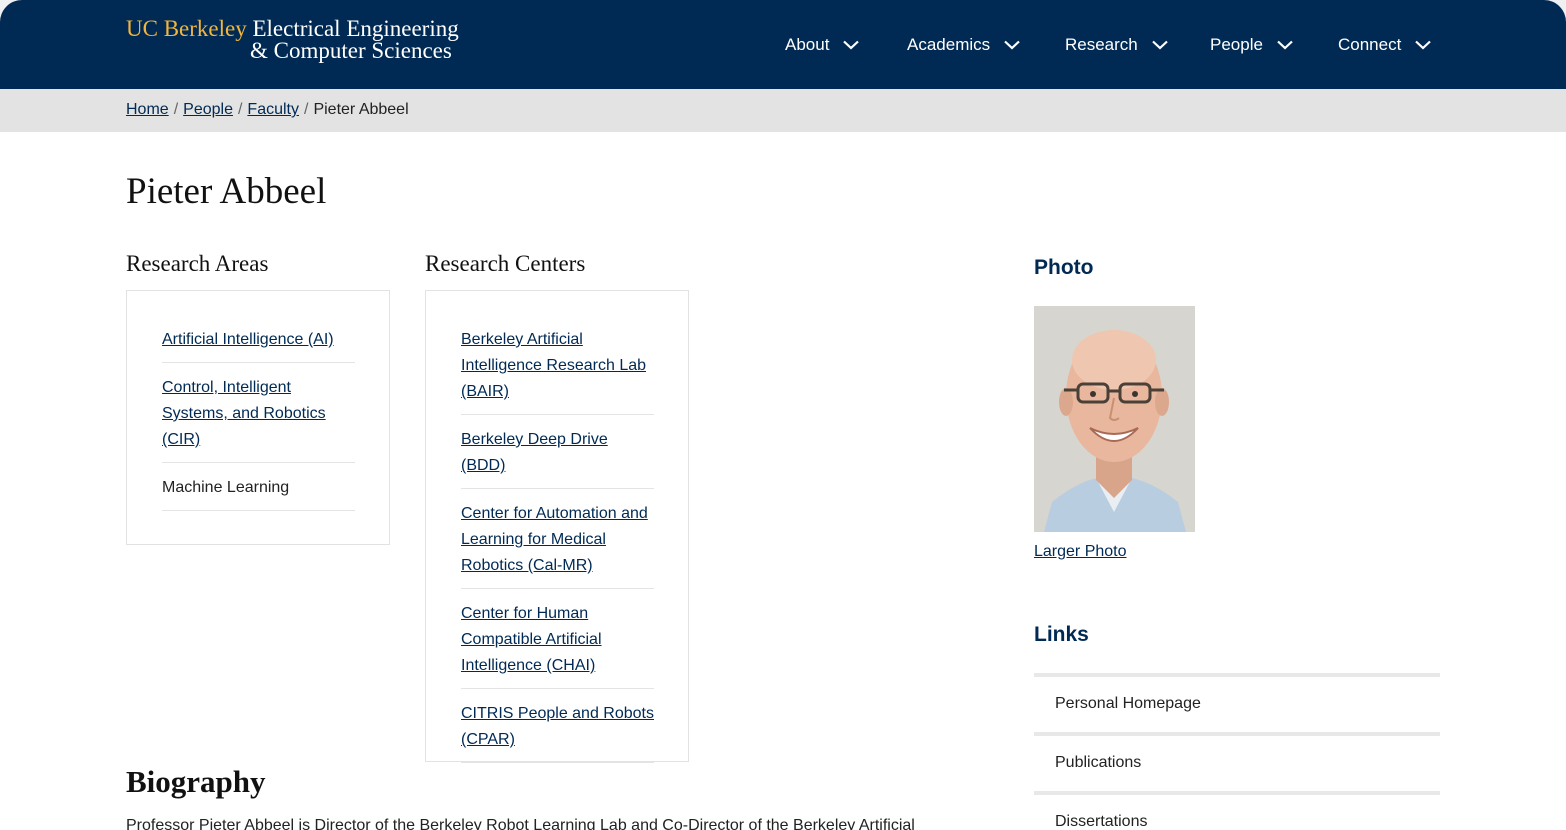 This screenshot has width=1566, height=830. I want to click on link-dissertations: Dissertations, so click(1237, 810).